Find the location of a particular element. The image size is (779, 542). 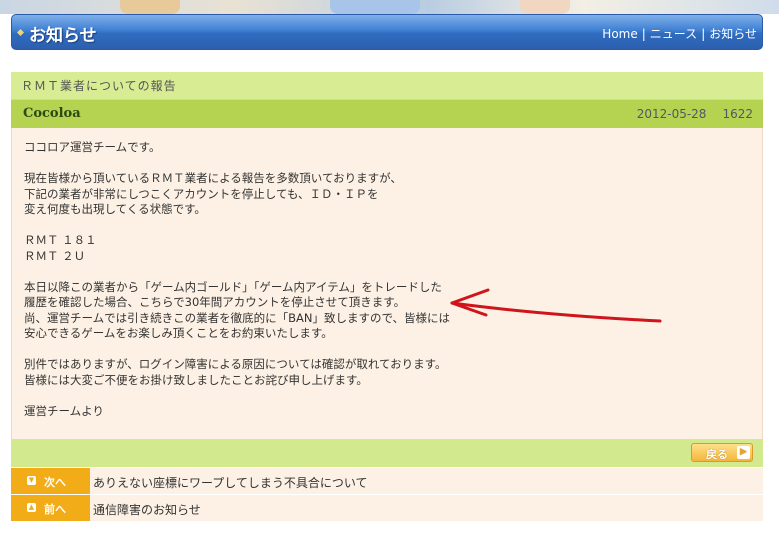

article-author: Cocoloa is located at coordinates (52, 113).